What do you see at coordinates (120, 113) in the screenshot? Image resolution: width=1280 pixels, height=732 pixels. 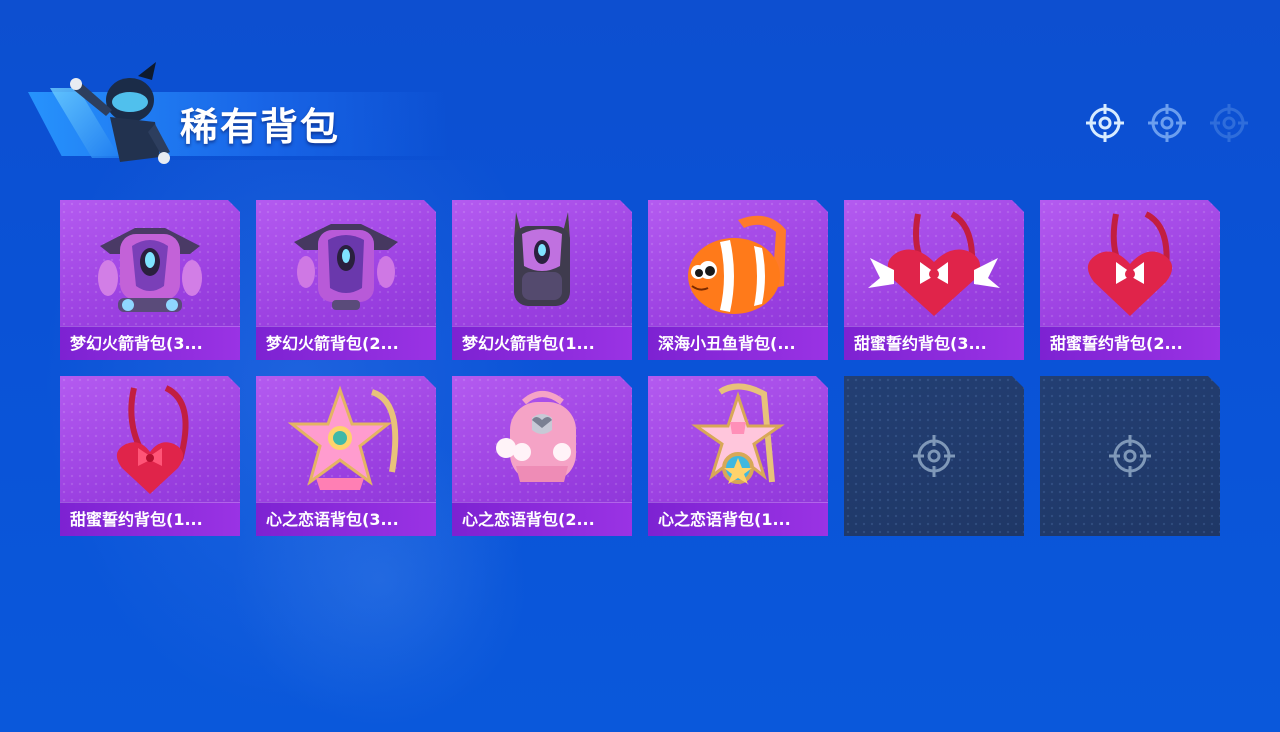 I see `skydiver-mascot-icon` at bounding box center [120, 113].